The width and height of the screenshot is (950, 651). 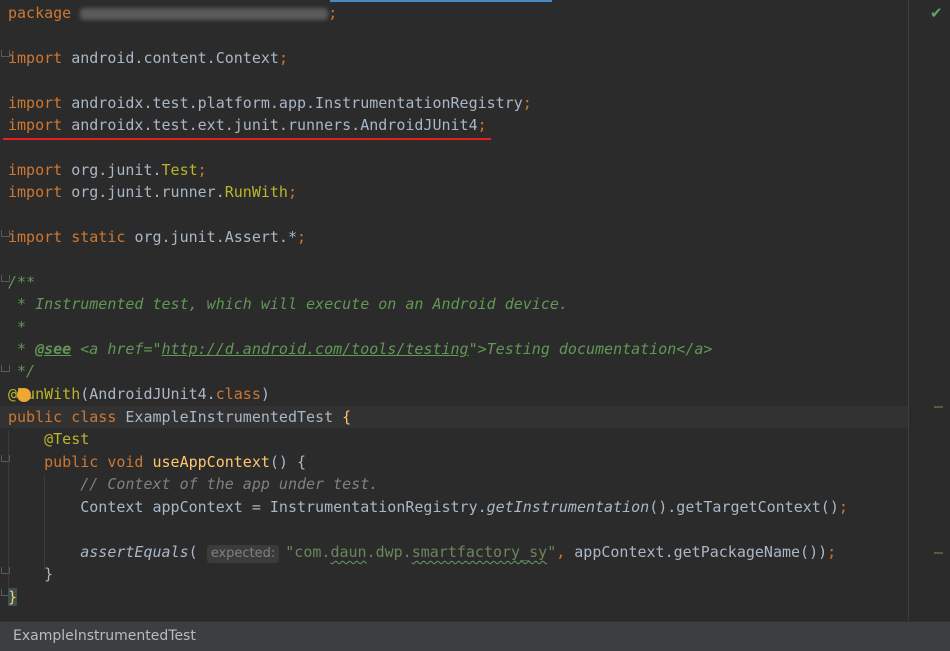 What do you see at coordinates (157, 237) in the screenshot?
I see `code-line-import-static: import static org.junit.Assert.*;` at bounding box center [157, 237].